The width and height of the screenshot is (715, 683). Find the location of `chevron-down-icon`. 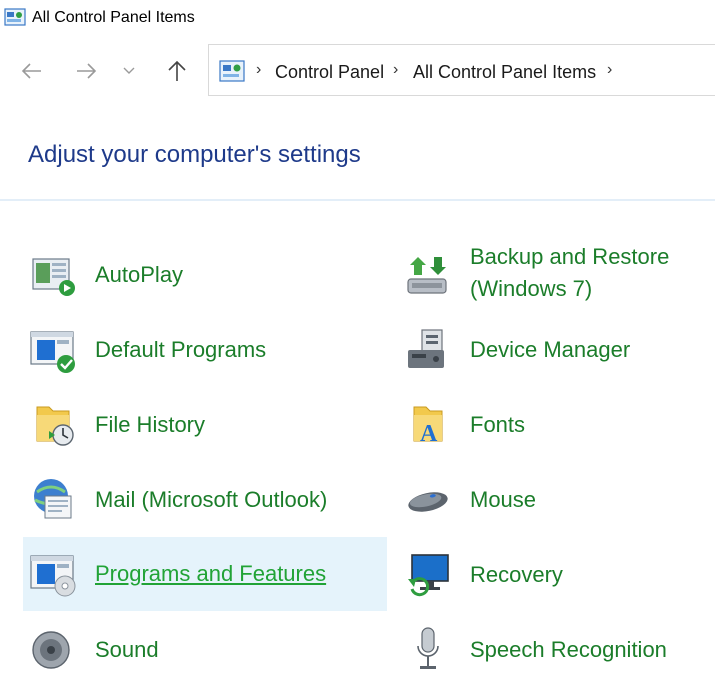

chevron-down-icon is located at coordinates (129, 70).